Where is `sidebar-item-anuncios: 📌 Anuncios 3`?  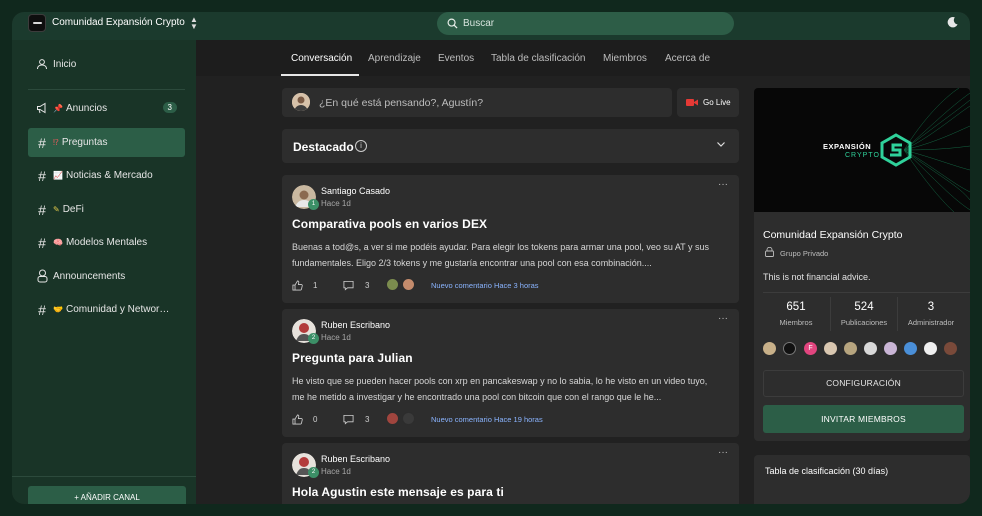
sidebar-item-anuncios: 📌 Anuncios 3 is located at coordinates (106, 108).